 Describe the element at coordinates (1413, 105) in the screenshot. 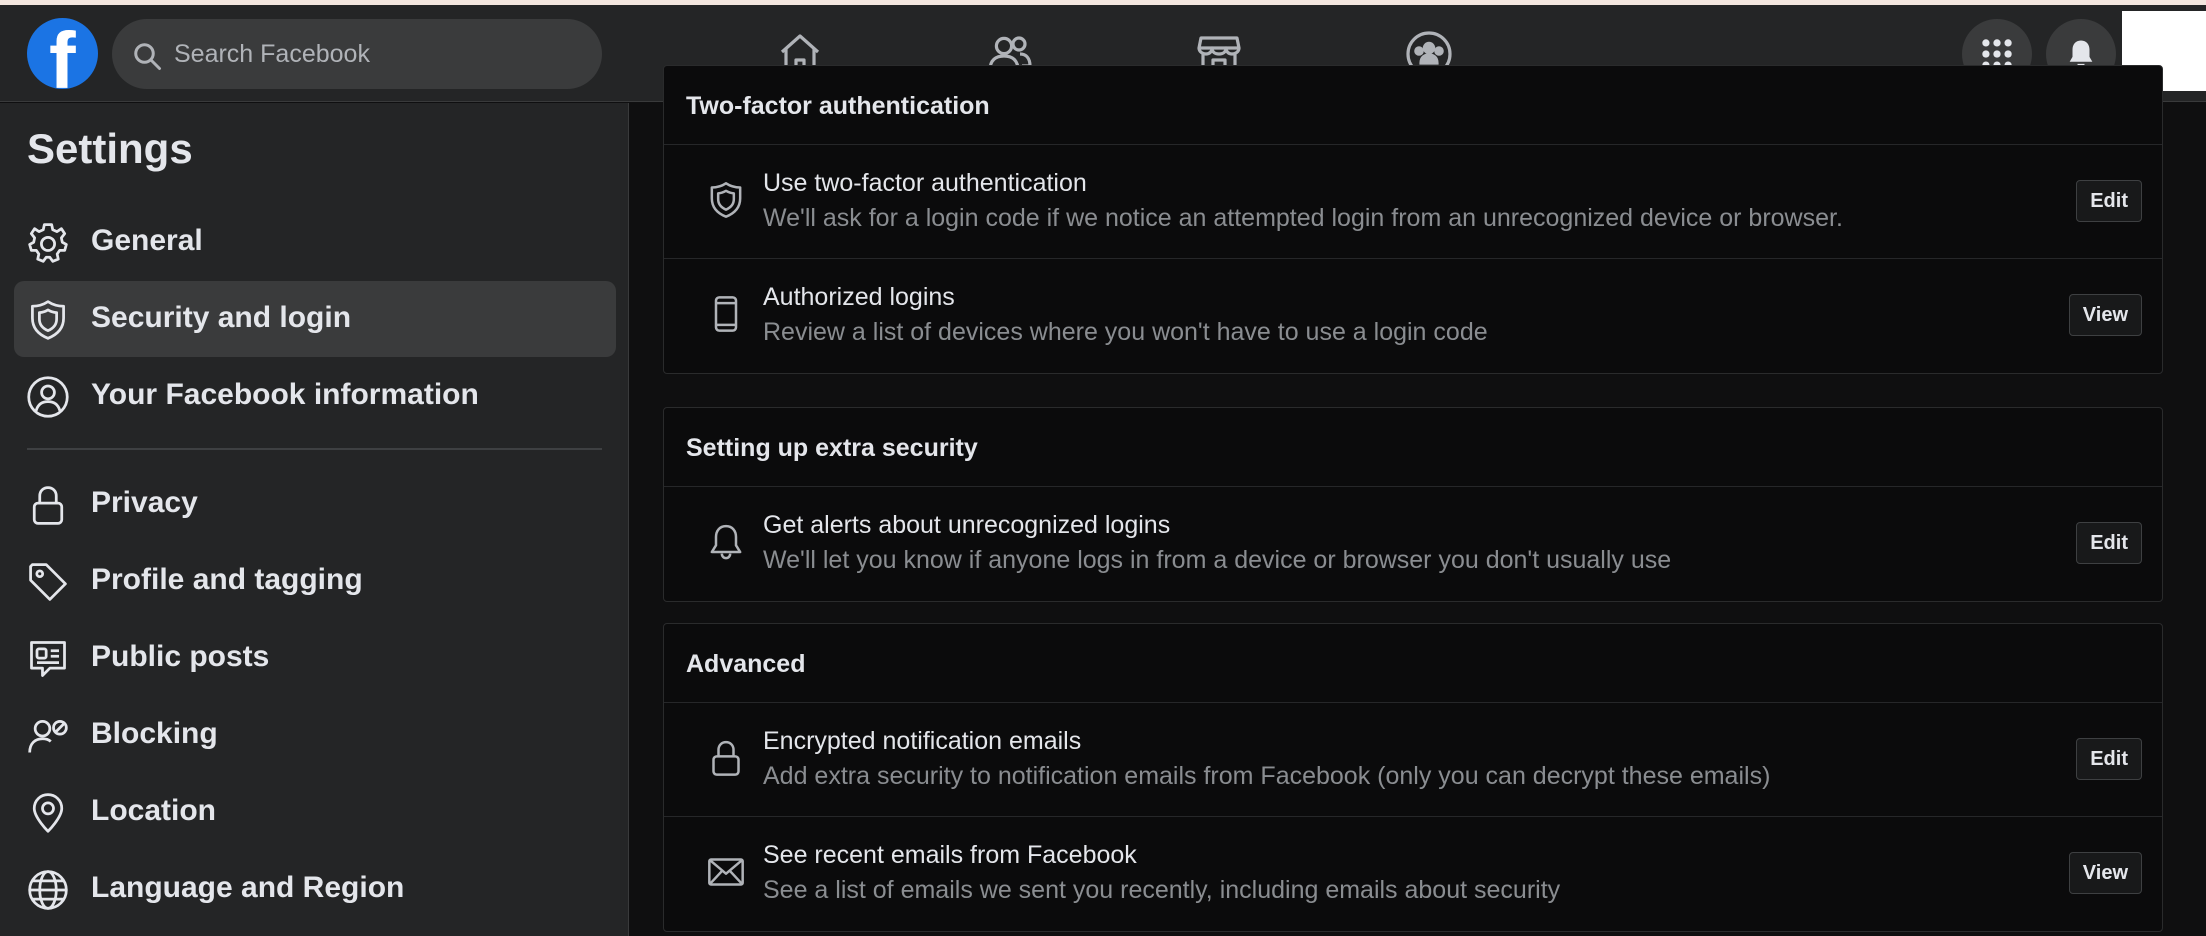

I see `section-header: Two-factor authentication` at that location.